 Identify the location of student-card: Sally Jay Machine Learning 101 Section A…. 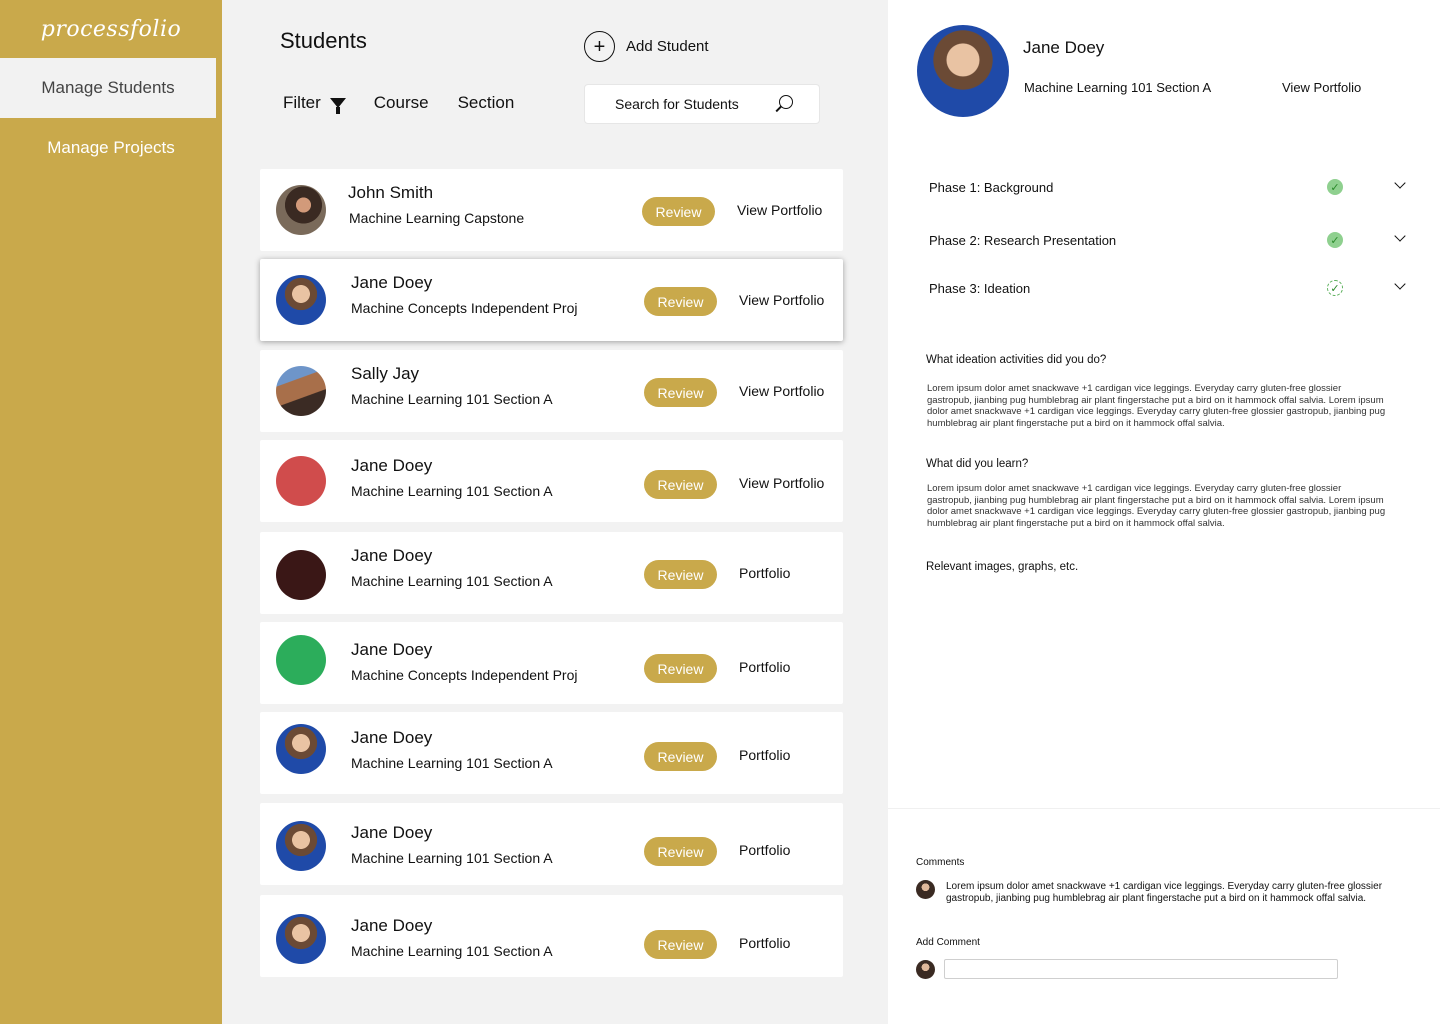
(551, 391).